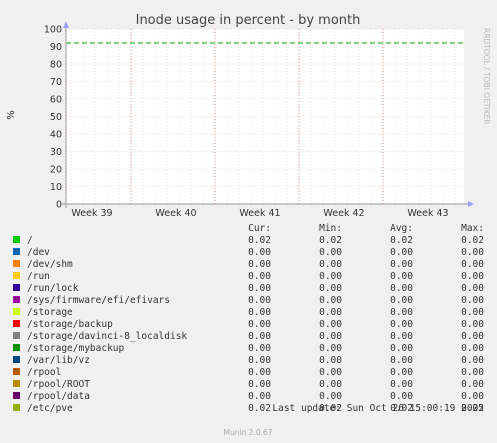 This screenshot has width=497, height=443. I want to click on legend-row: /dev 0.00 0.00 0.00 0.00, so click(248, 252).